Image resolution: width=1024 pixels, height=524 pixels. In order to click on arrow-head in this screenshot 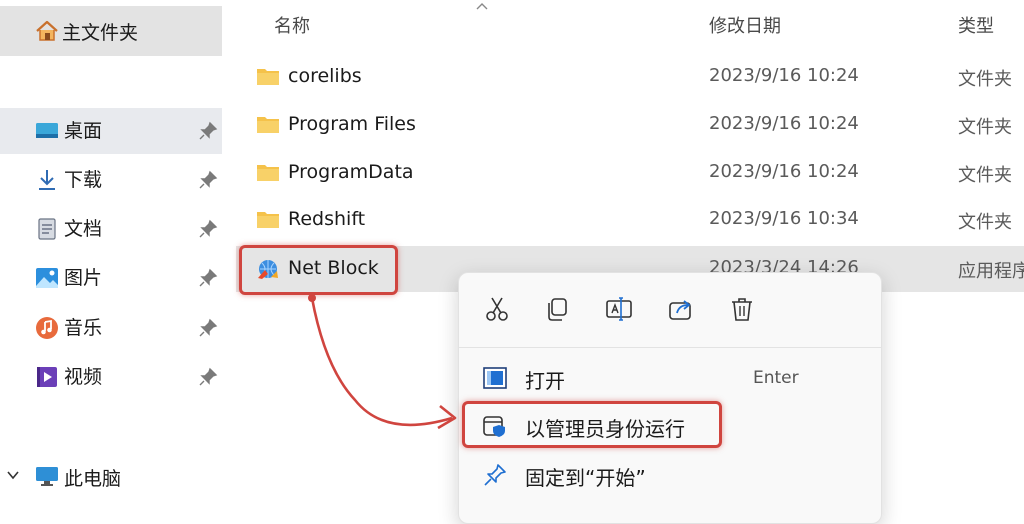, I will do `click(447, 417)`.